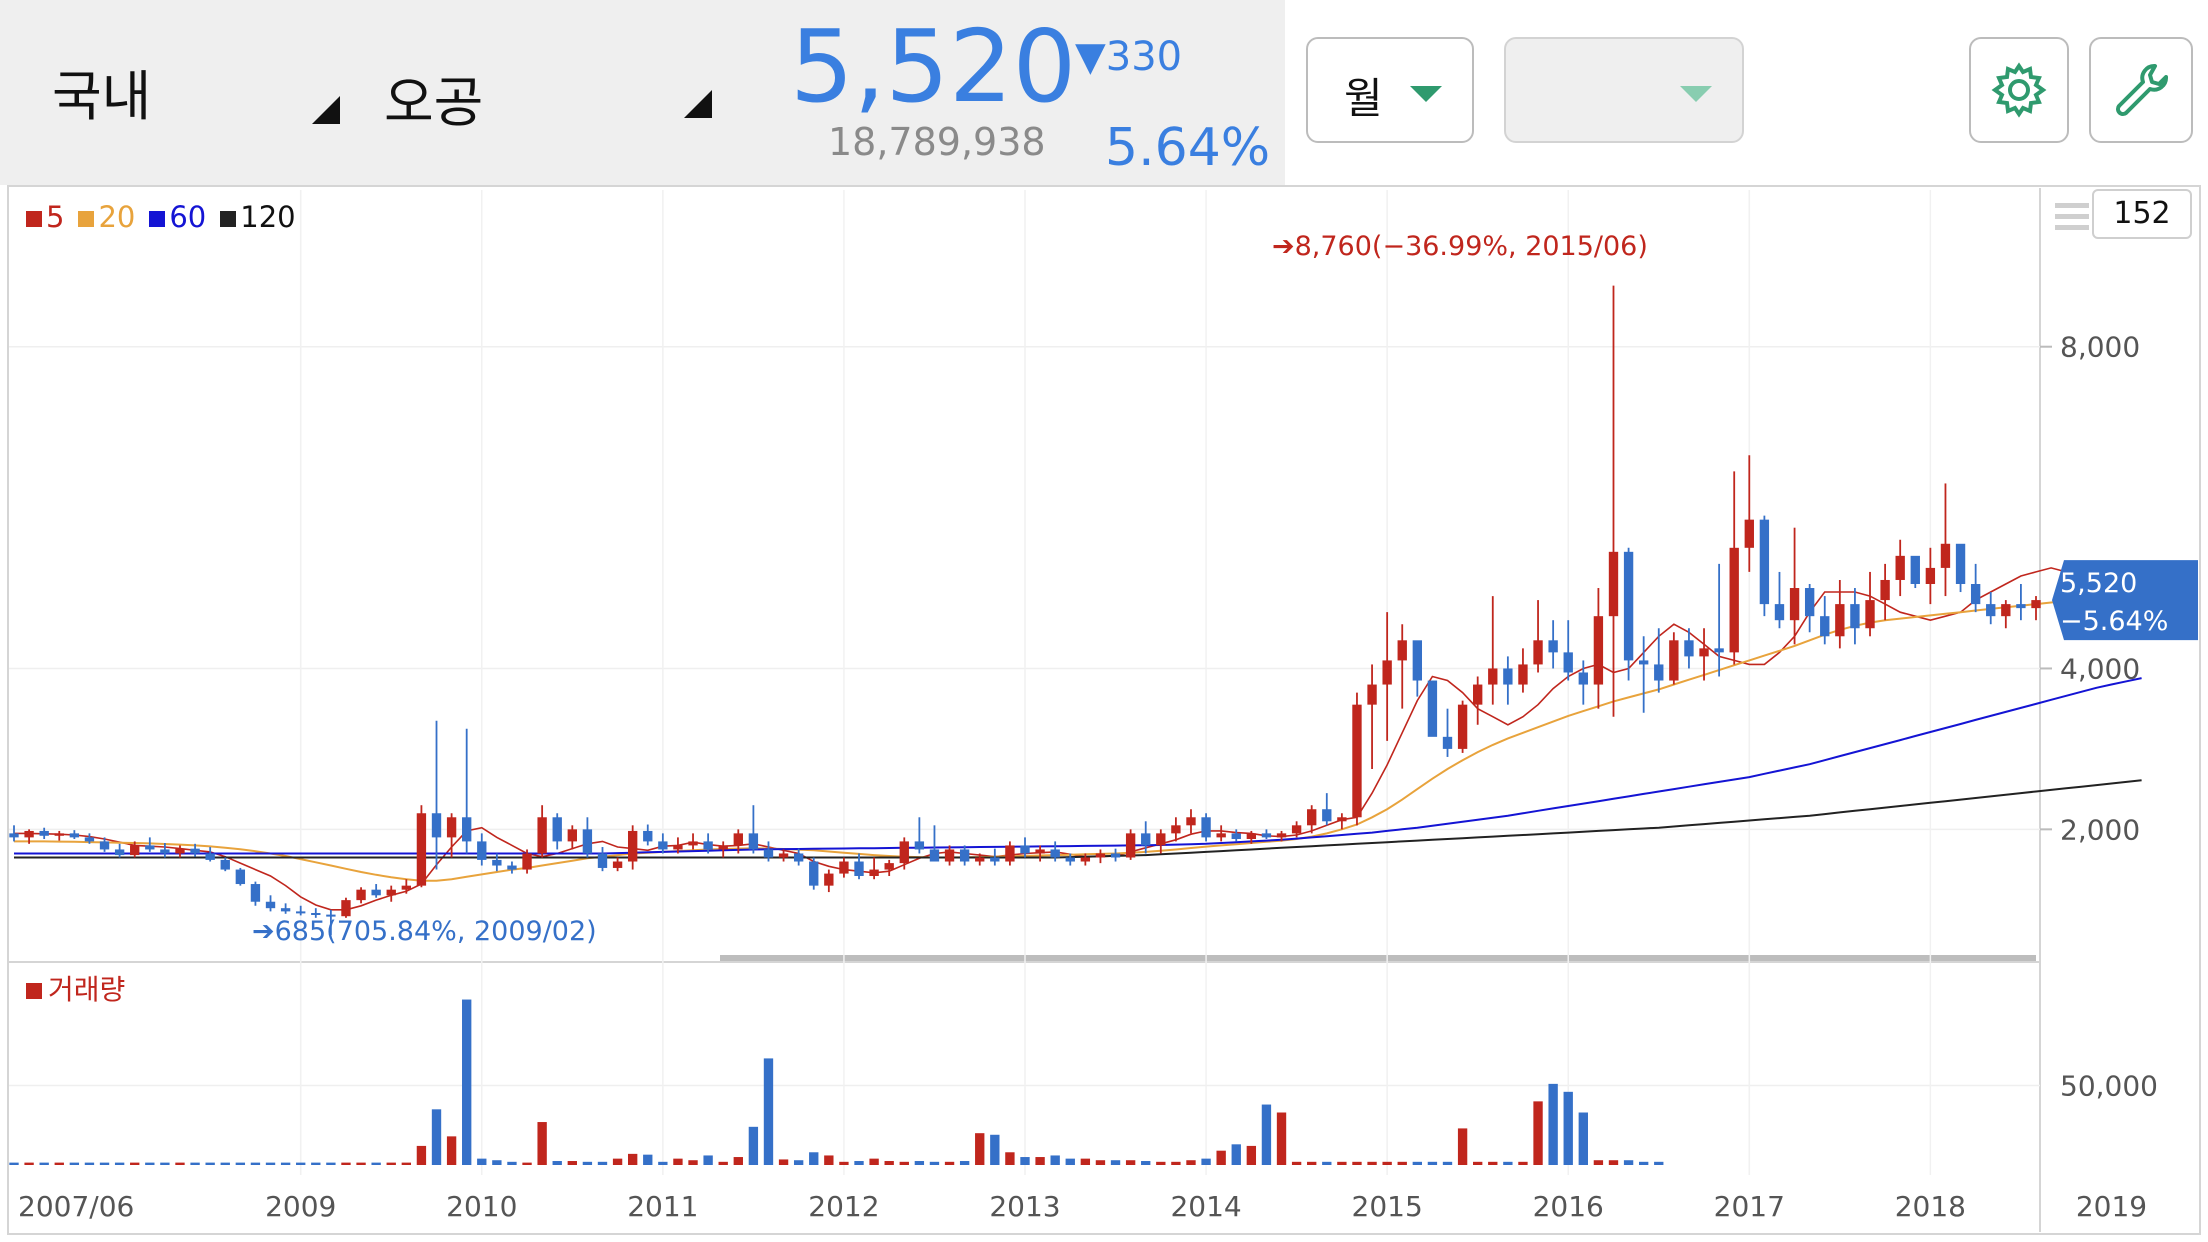 The width and height of the screenshot is (2208, 1242). Describe the element at coordinates (2114, 621) in the screenshot. I see `current-pct-tag-value: −5.64%` at that location.